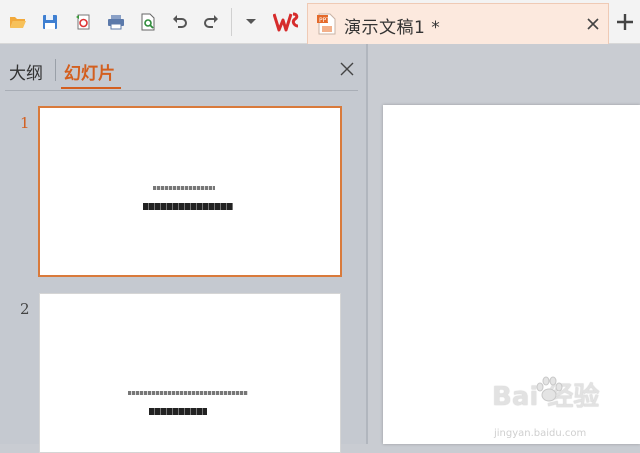  I want to click on document-title: 演示文稿1 *, so click(392, 28).